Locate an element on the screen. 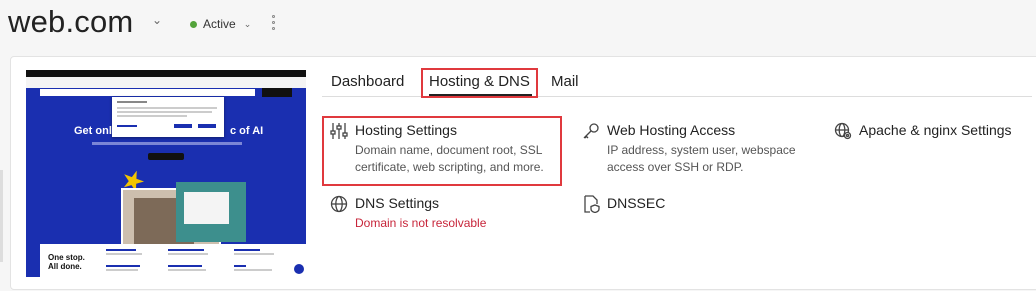 The image size is (1036, 291). preview-heading: Get onl is located at coordinates (93, 131).